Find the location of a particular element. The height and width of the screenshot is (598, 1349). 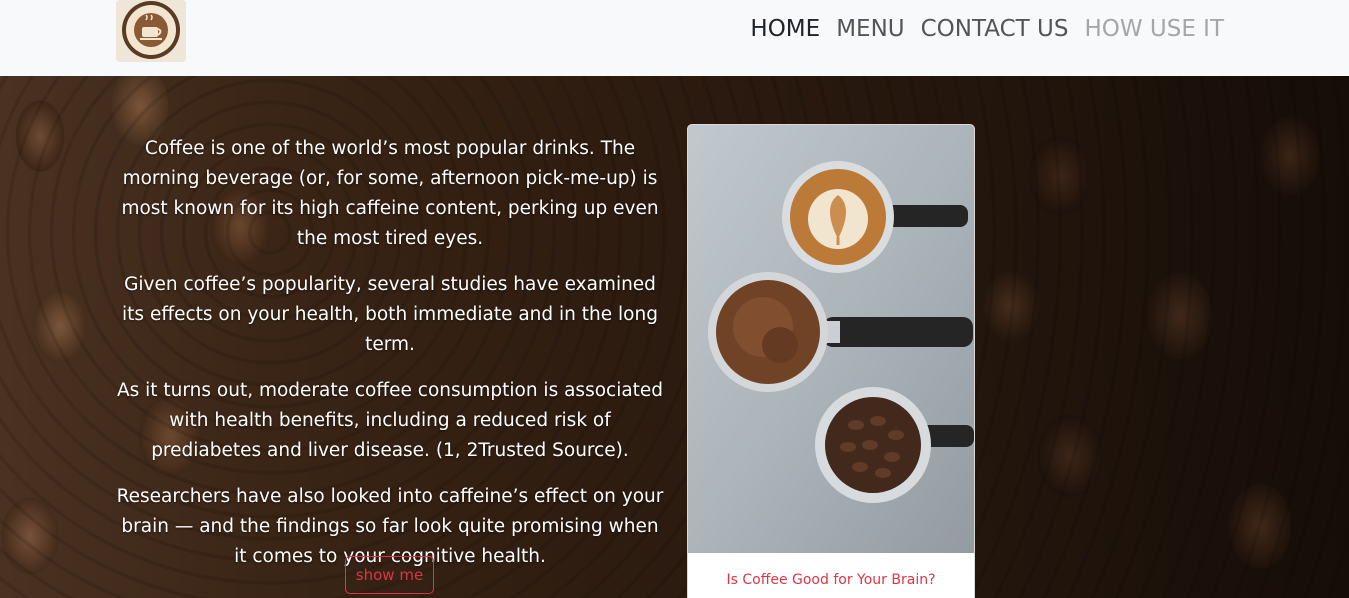

nav-link-how-use-it: HOW USE IT is located at coordinates (1154, 29).